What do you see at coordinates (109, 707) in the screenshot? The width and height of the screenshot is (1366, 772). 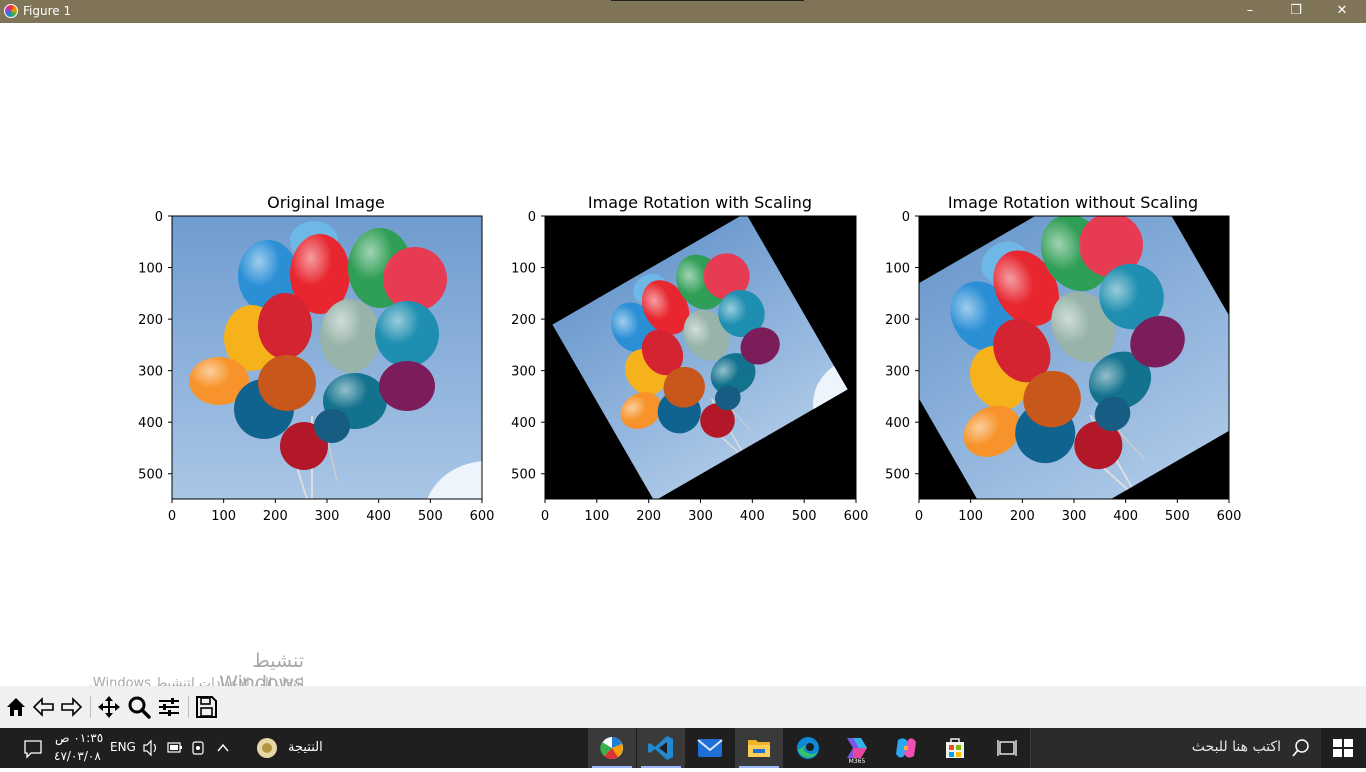 I see `pan-icon` at bounding box center [109, 707].